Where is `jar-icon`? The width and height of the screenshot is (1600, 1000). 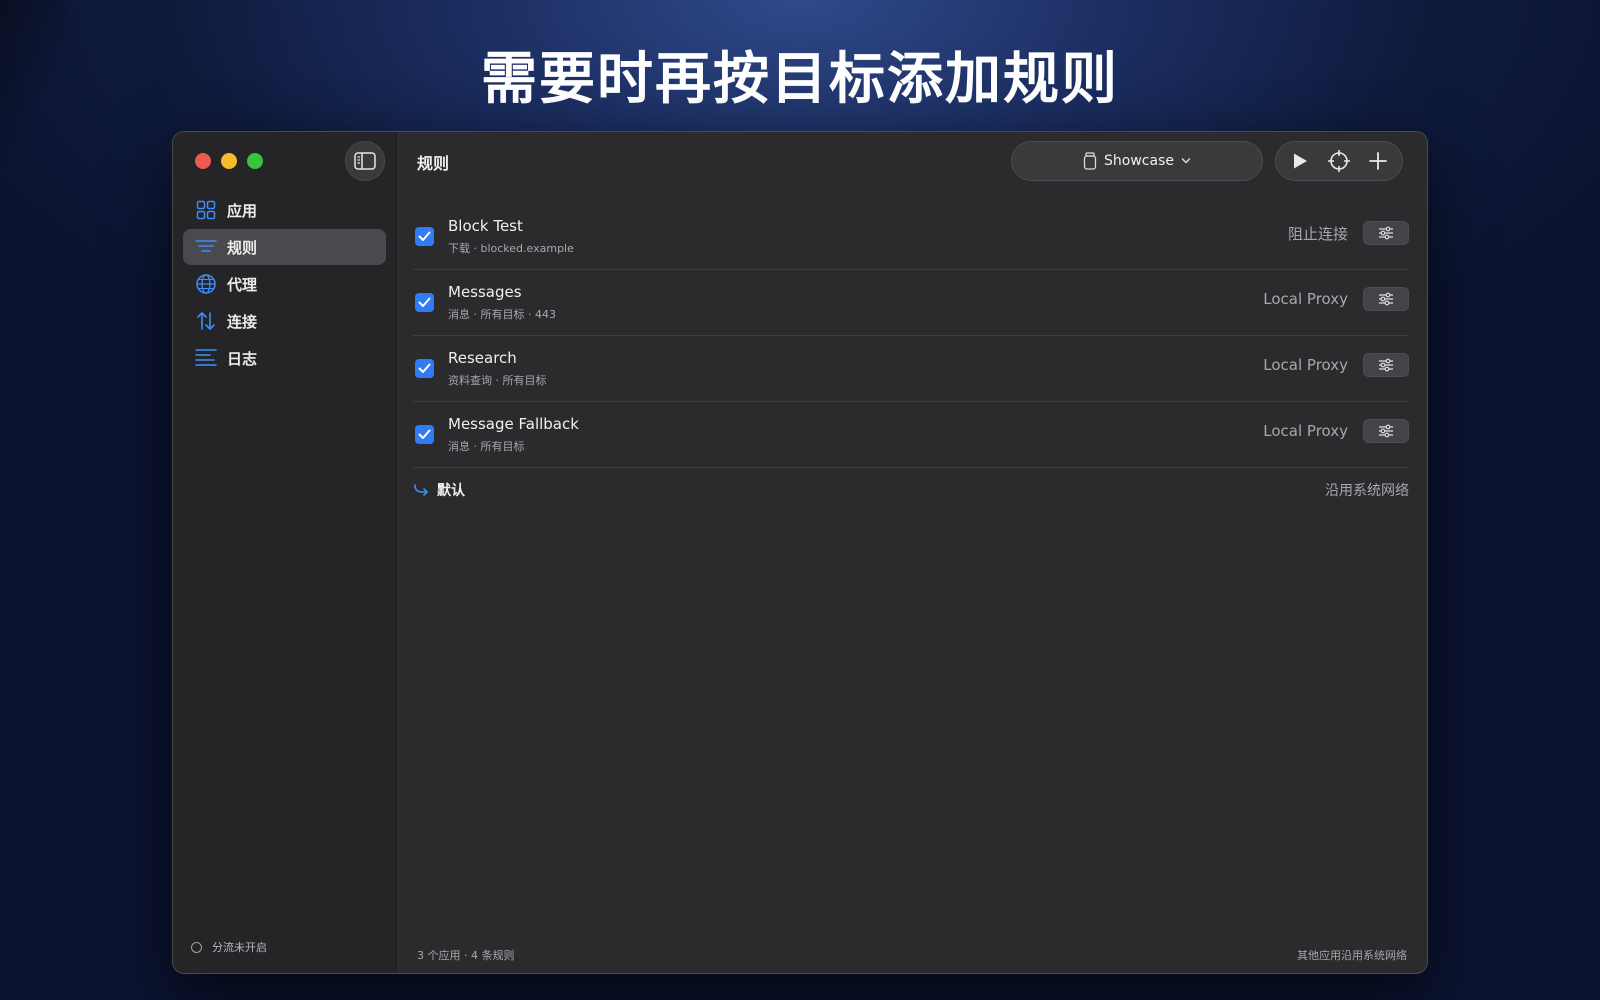 jar-icon is located at coordinates (1090, 161).